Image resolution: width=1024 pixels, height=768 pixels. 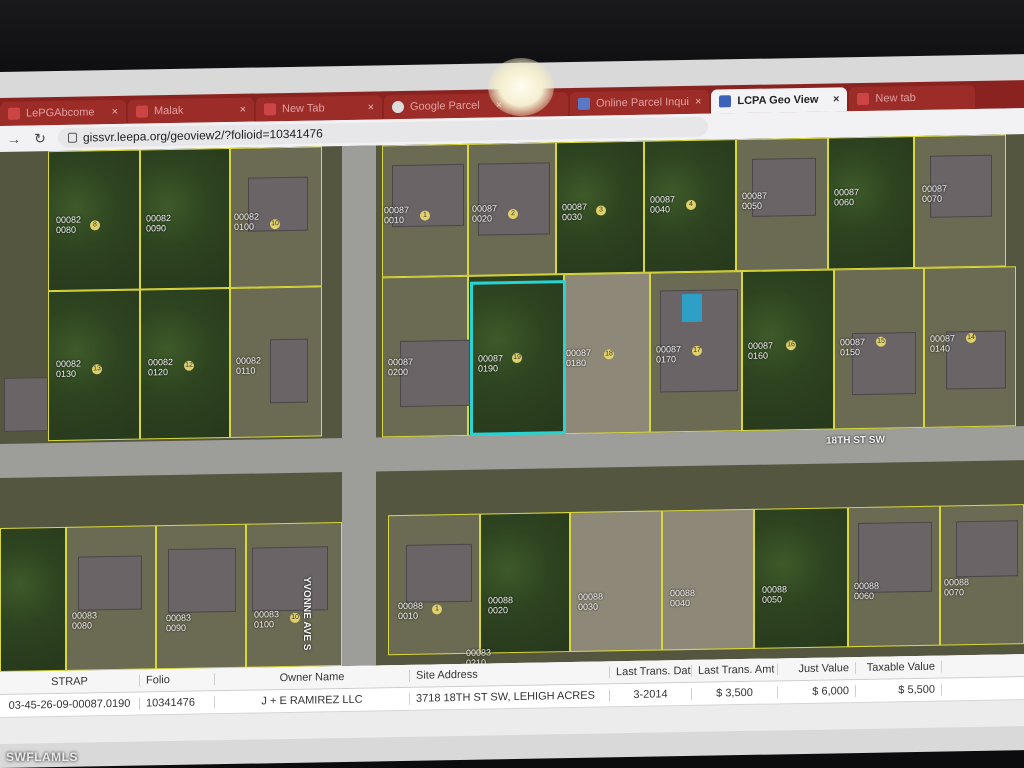 What do you see at coordinates (575, 212) in the screenshot?
I see `lot-label: 00087 0030` at bounding box center [575, 212].